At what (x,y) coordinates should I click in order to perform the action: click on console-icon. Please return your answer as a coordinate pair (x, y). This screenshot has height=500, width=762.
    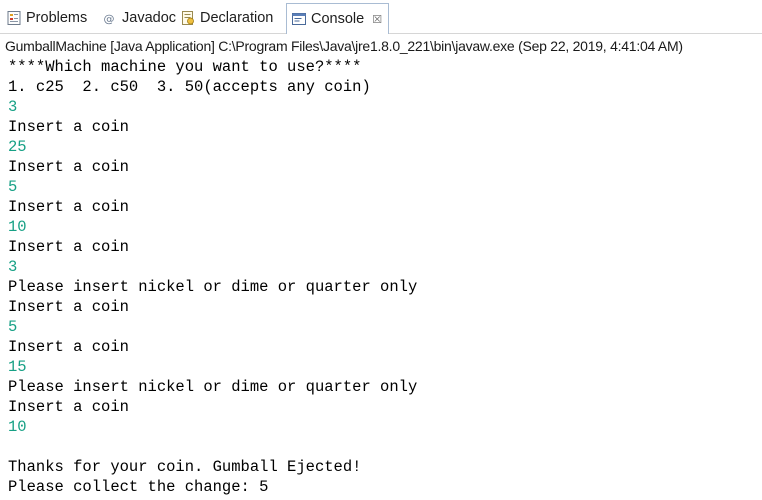
    Looking at the image, I should click on (299, 19).